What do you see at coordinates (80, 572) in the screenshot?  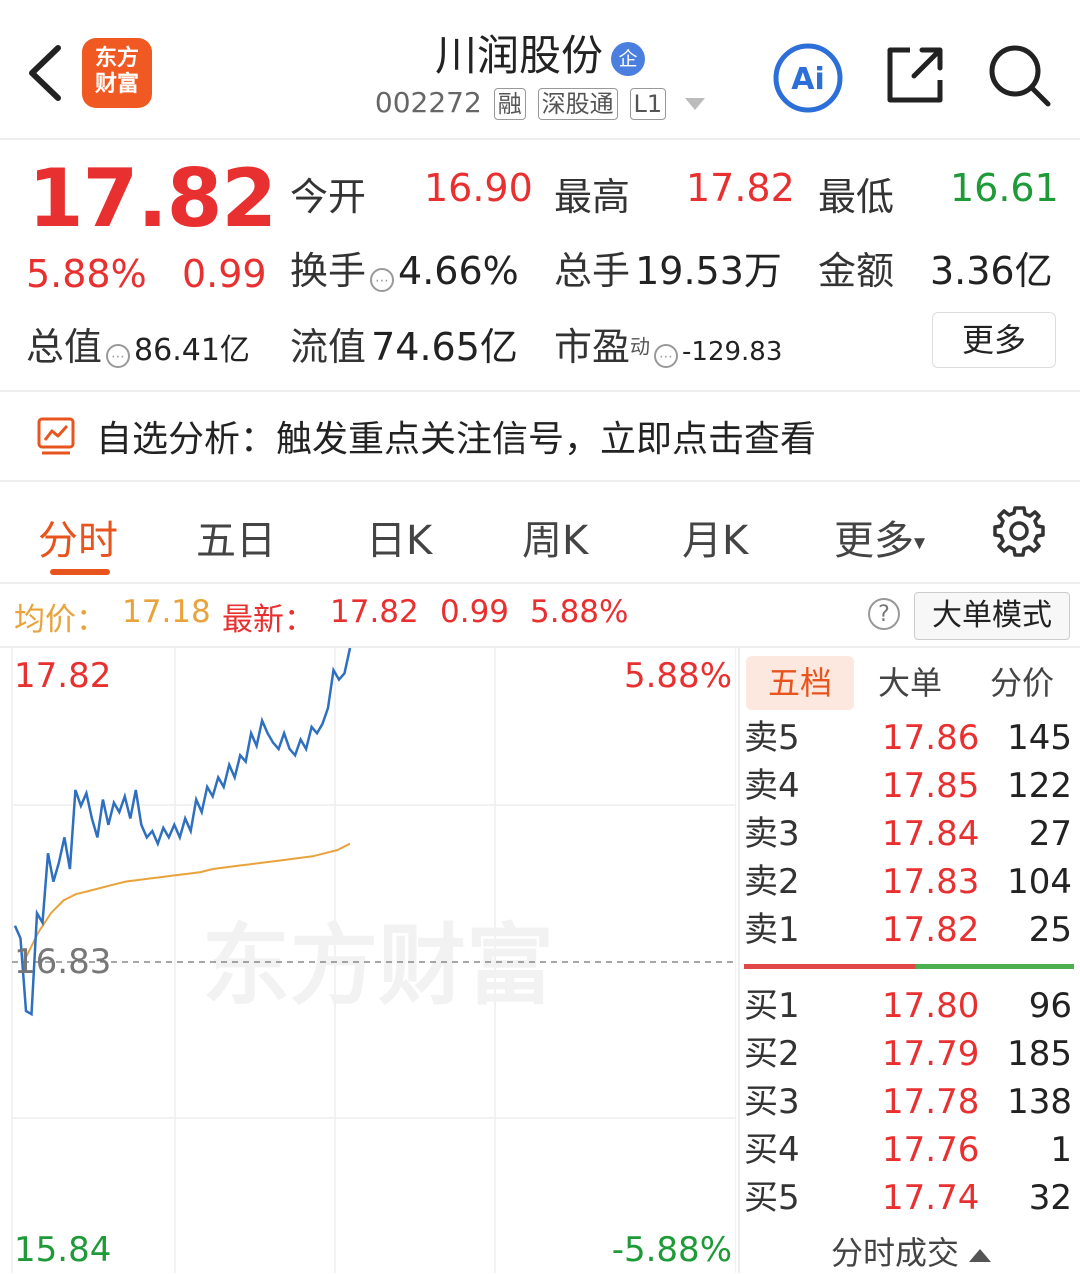 I see `active-tab-indicator` at bounding box center [80, 572].